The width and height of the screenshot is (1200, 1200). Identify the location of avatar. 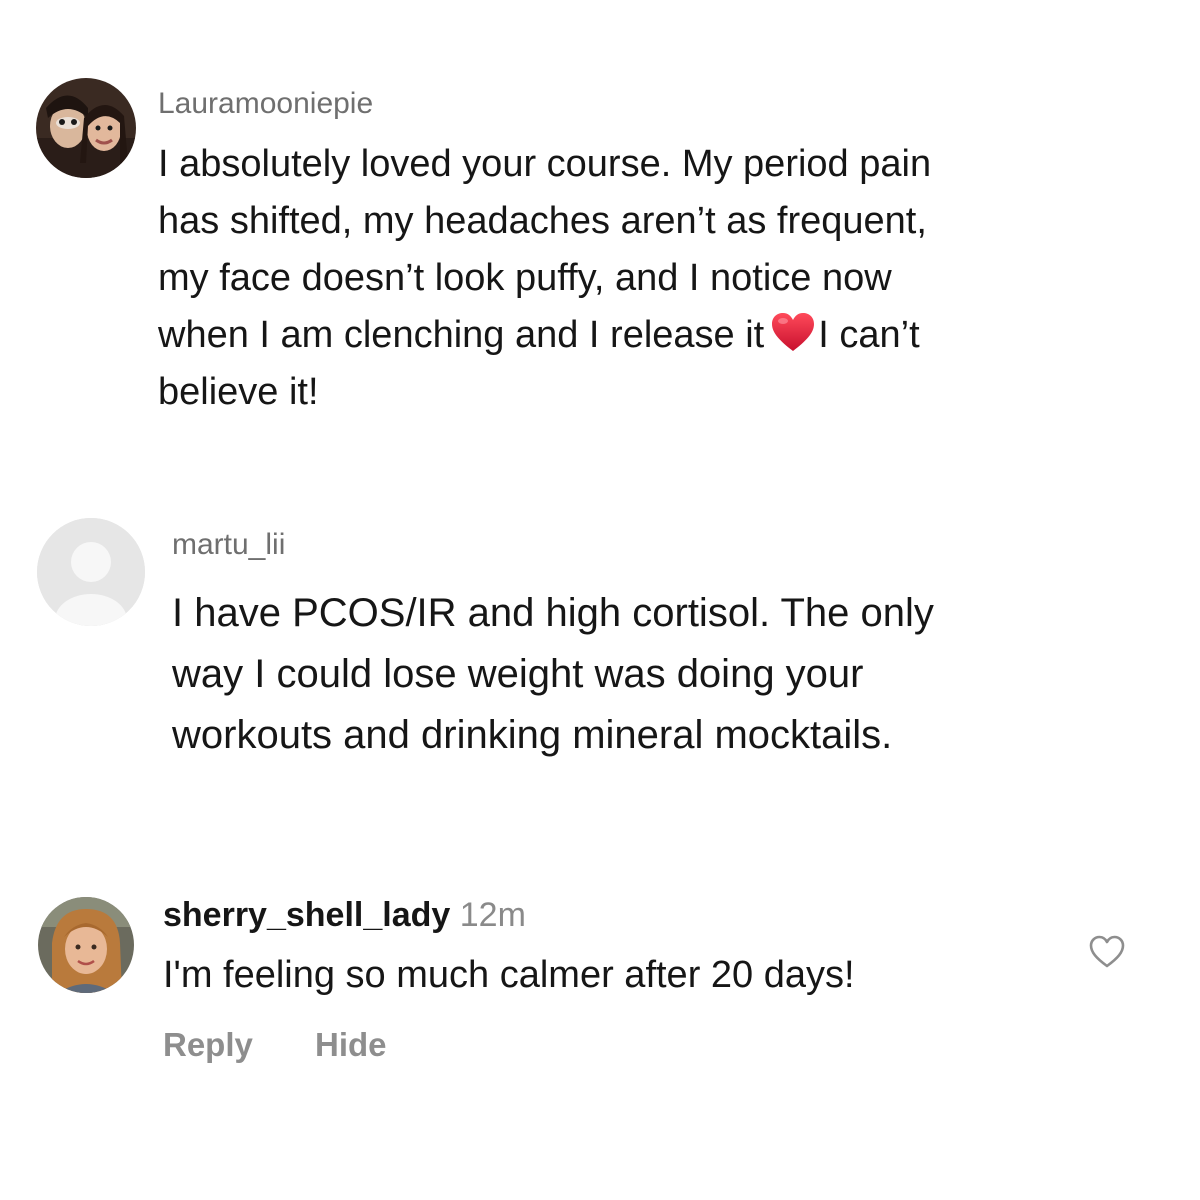
(86, 945).